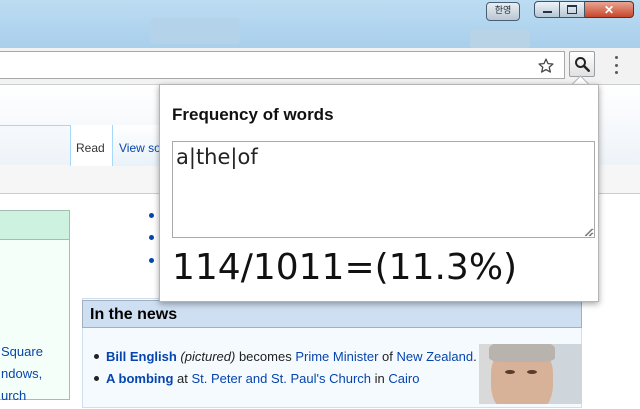  I want to click on tab-view-source-label: View so, so click(140, 148).